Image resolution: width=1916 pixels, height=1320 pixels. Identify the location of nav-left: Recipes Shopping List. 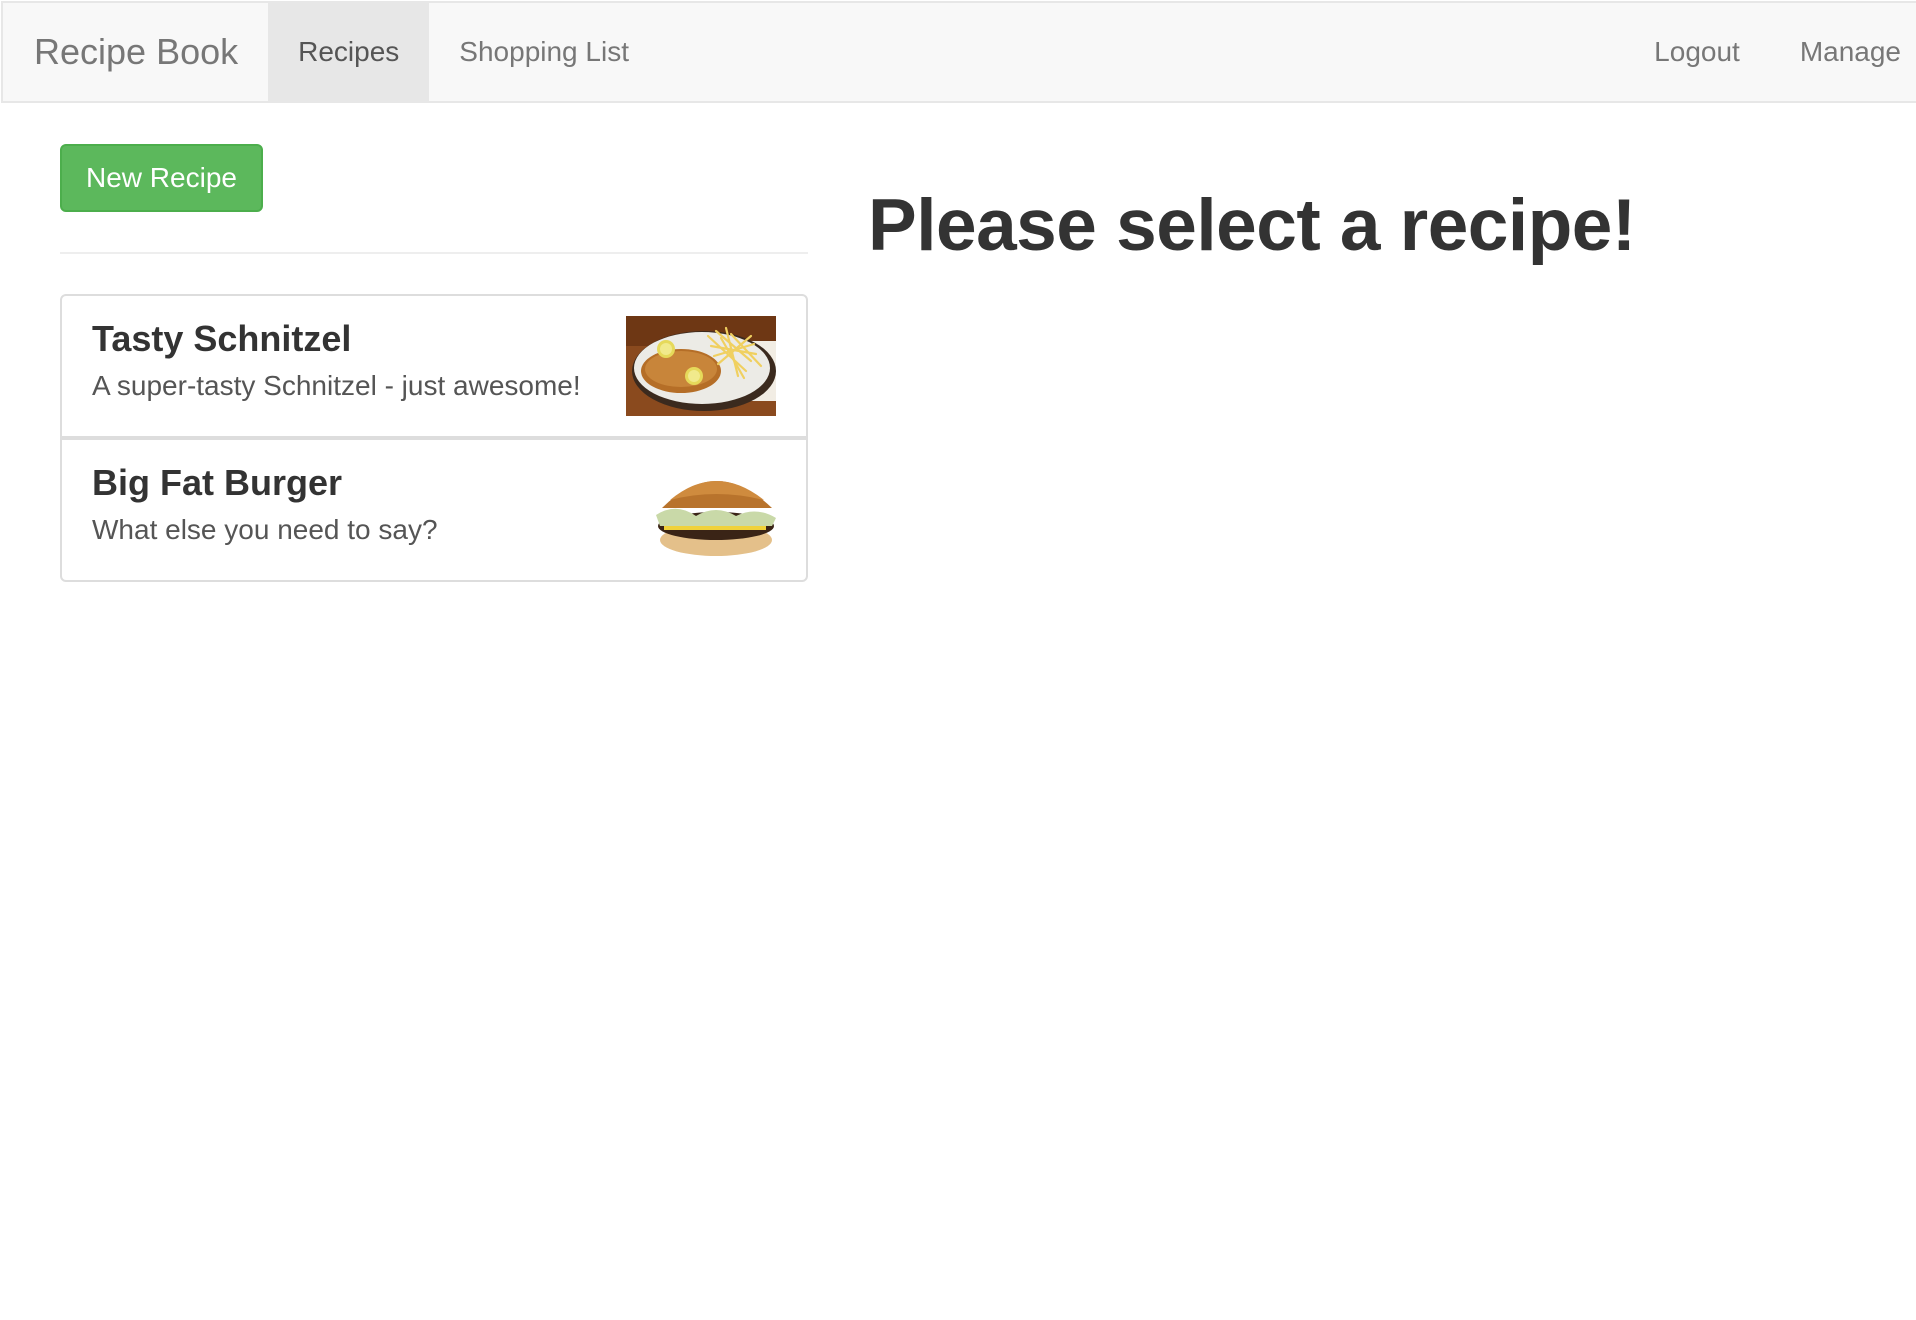
(463, 52).